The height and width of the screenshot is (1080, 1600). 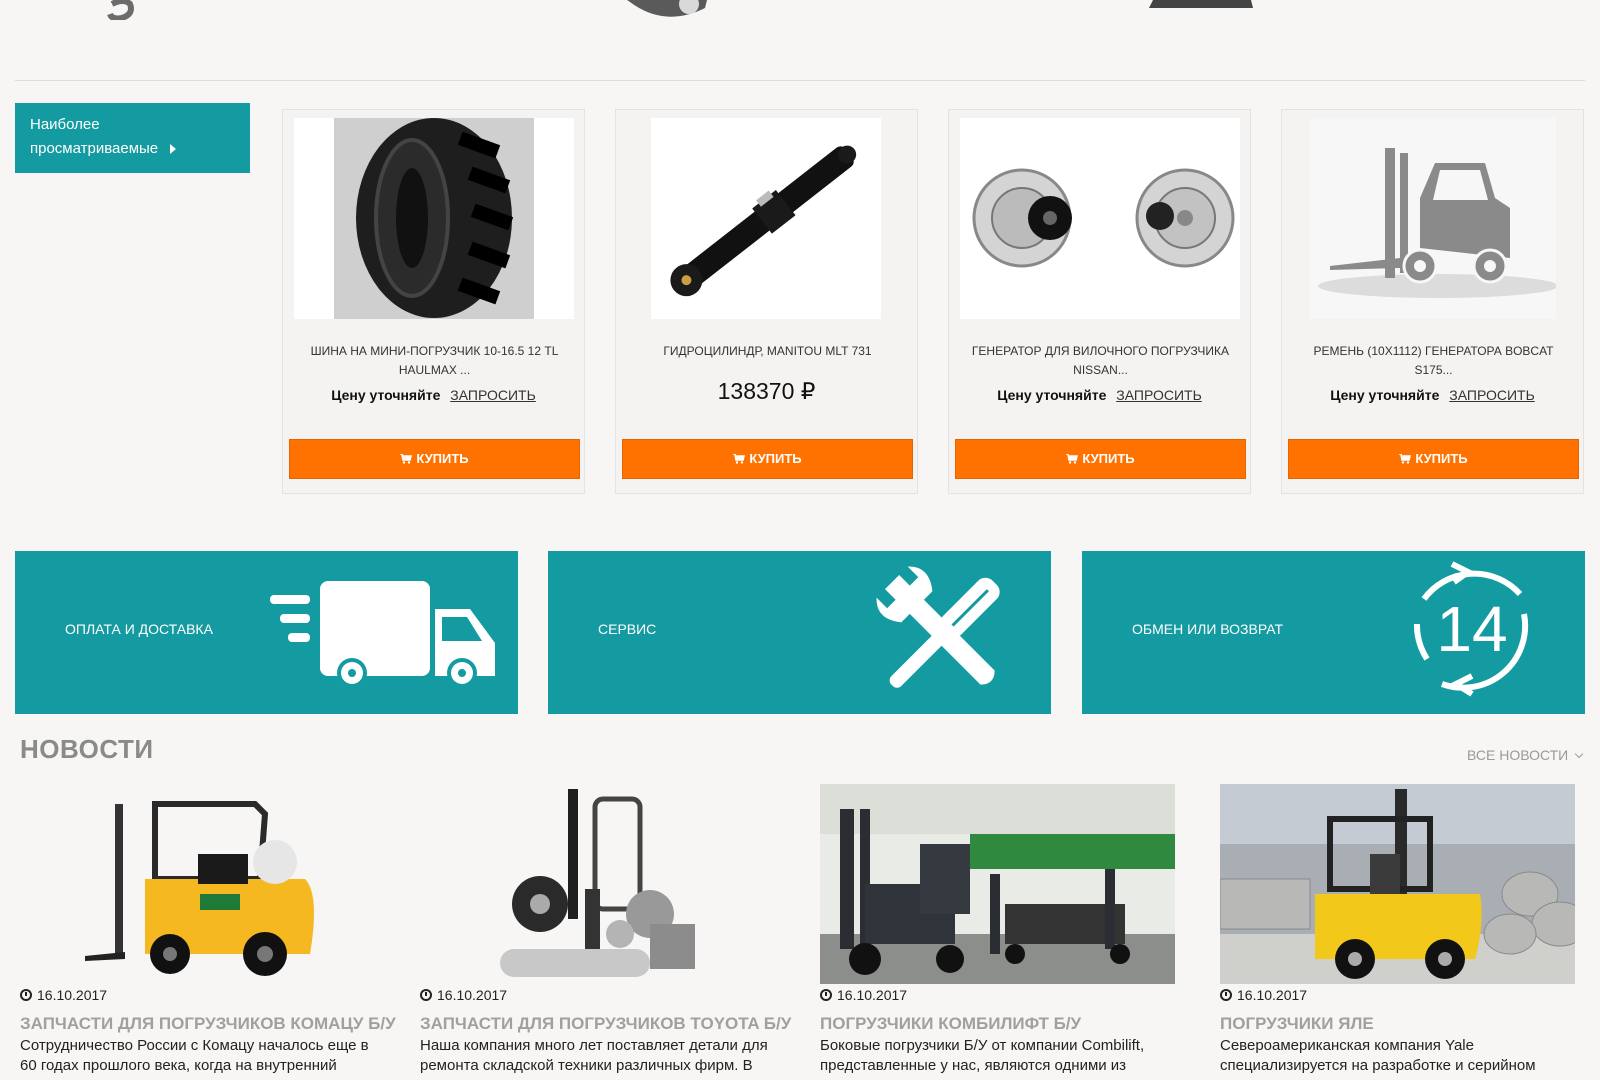 What do you see at coordinates (130, 10) in the screenshot?
I see `category-icon-number` at bounding box center [130, 10].